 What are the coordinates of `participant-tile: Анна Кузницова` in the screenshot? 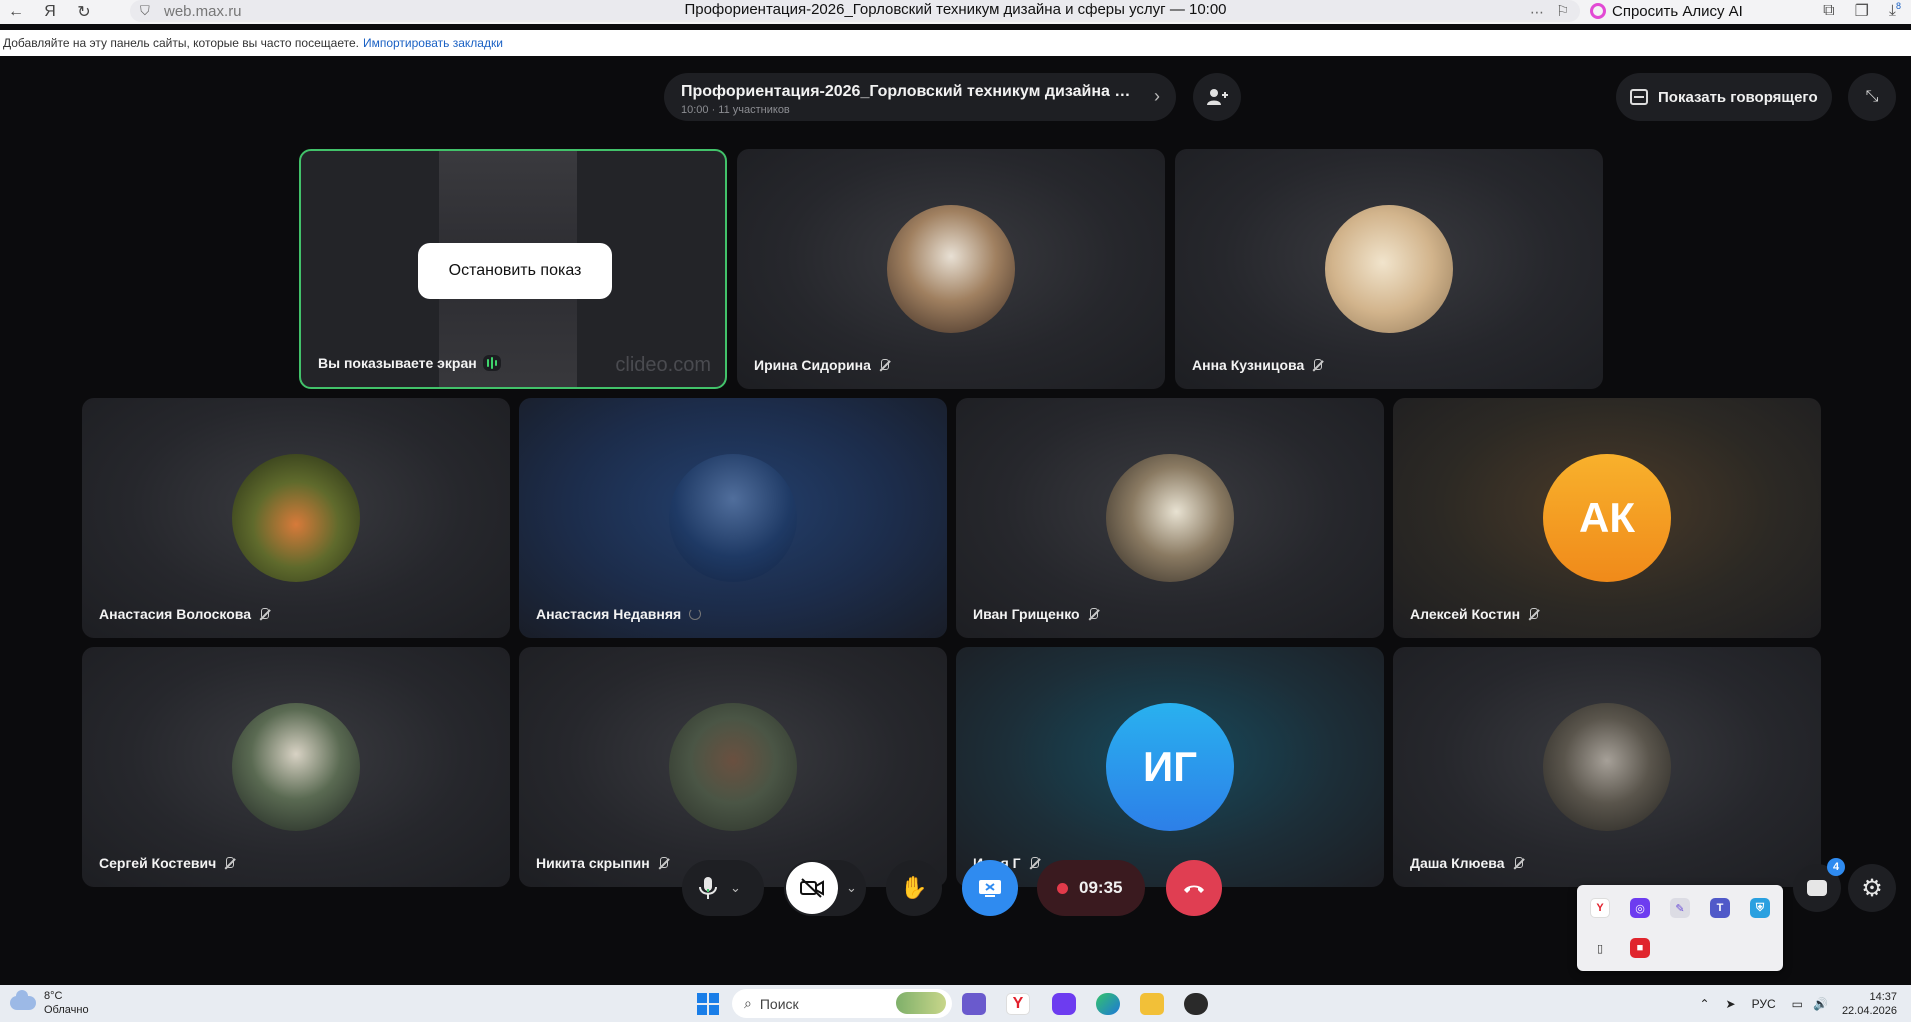 It's located at (1389, 269).